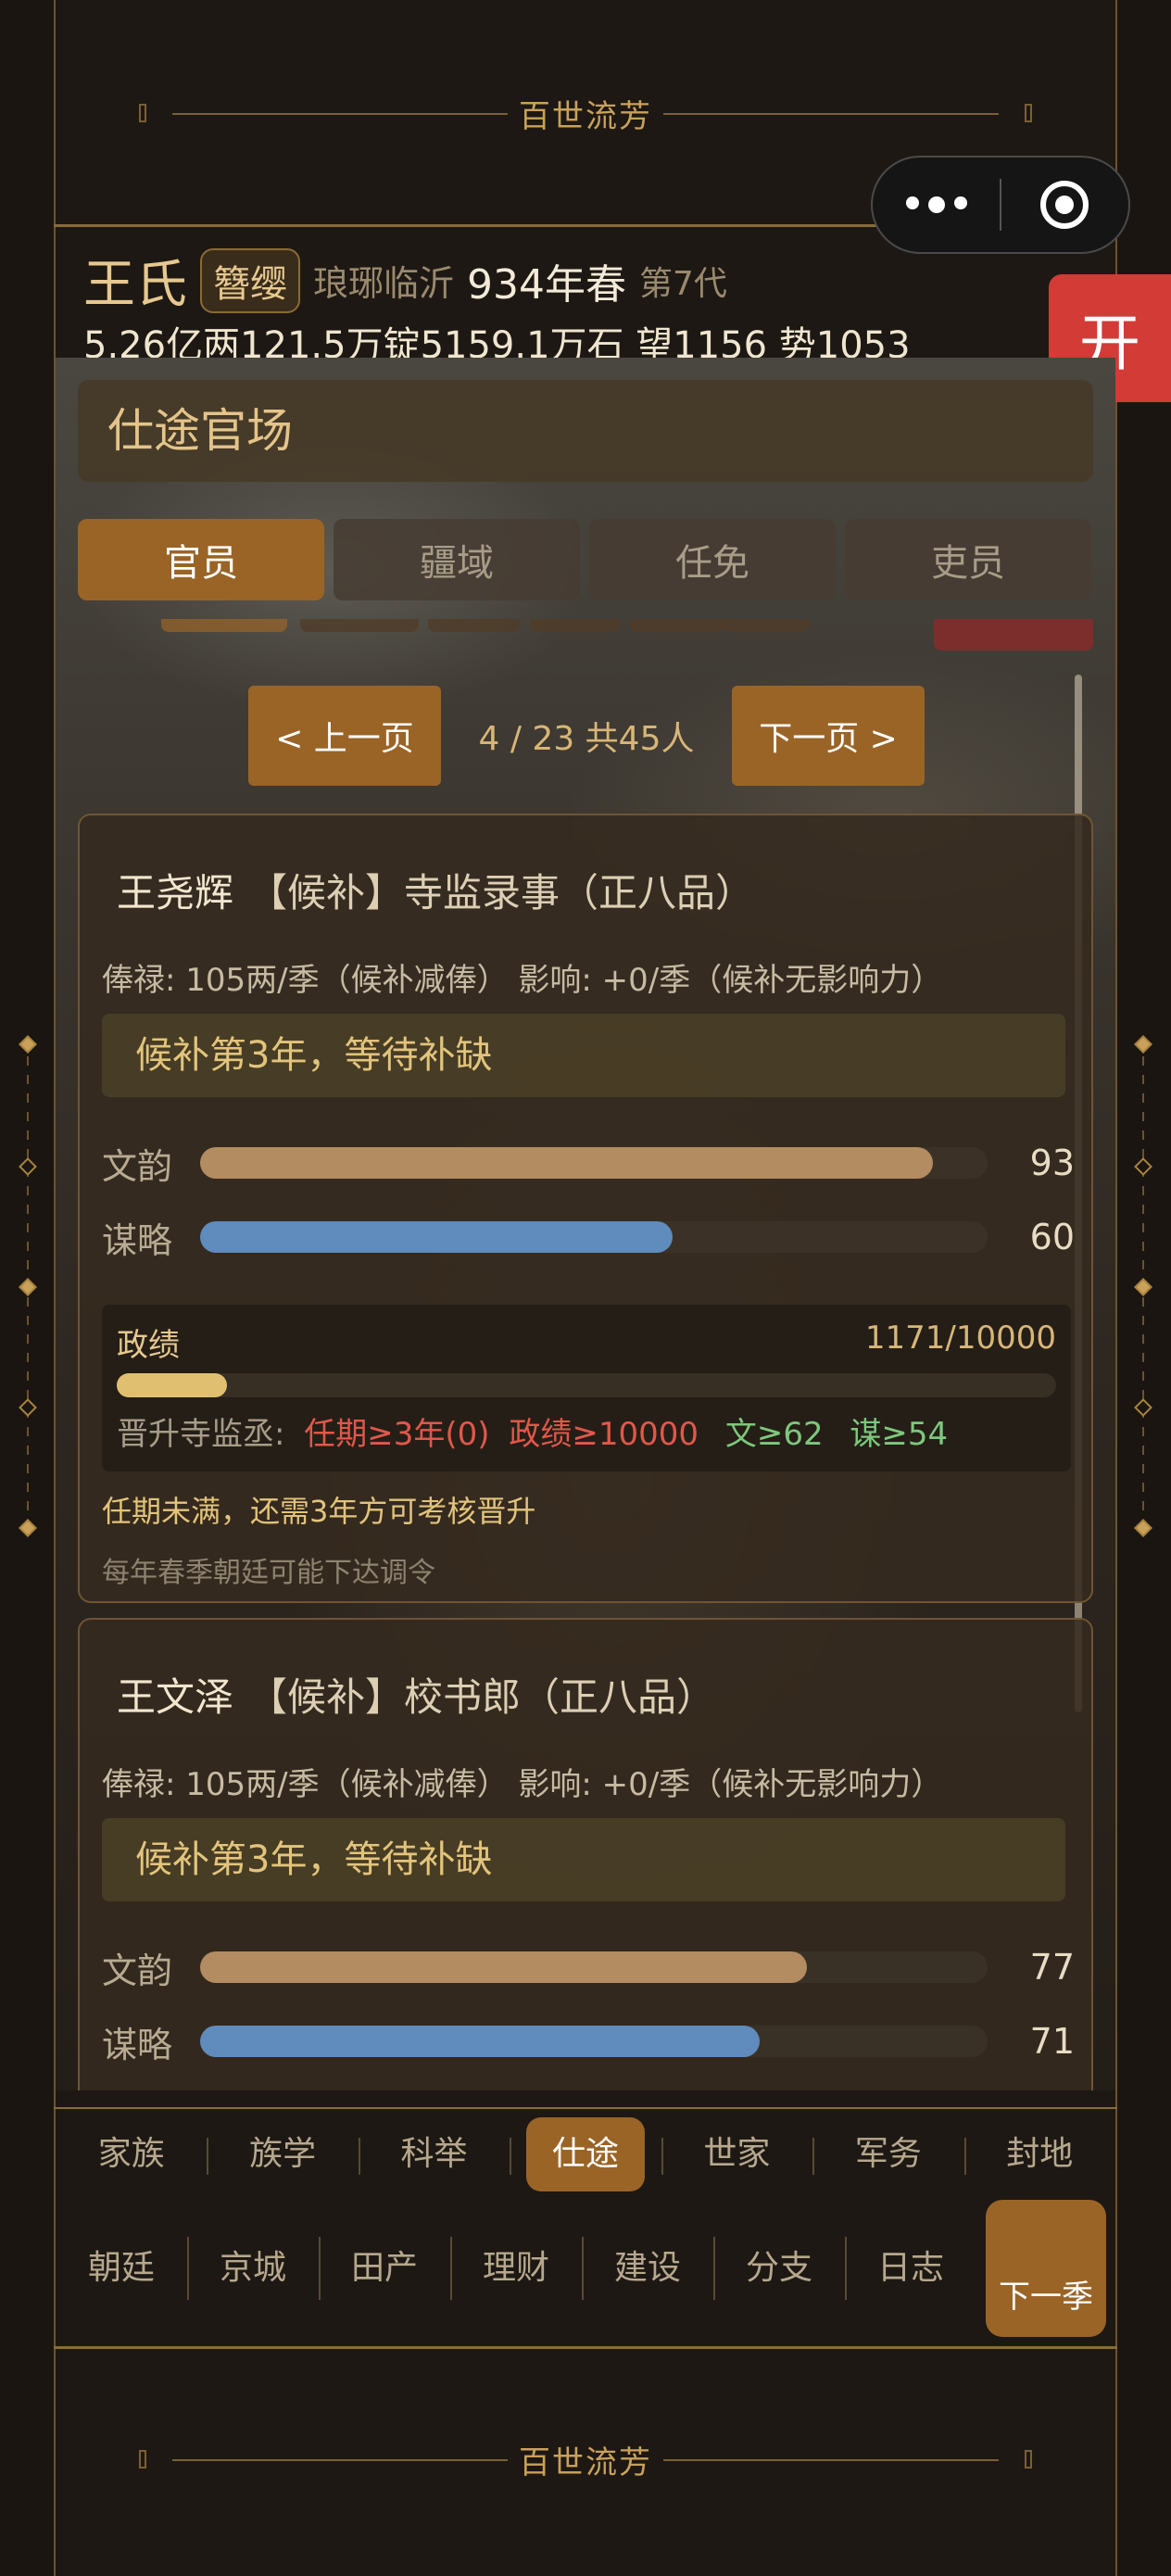 This screenshot has width=1171, height=2576. Describe the element at coordinates (201, 559) in the screenshot. I see `tab-officials: 官员` at that location.